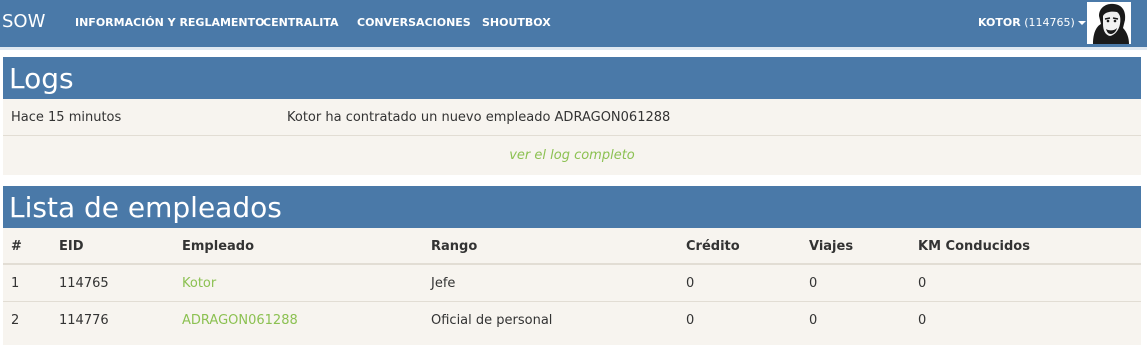 Image resolution: width=1147 pixels, height=345 pixels. I want to click on row-rank: Jefe, so click(443, 283).